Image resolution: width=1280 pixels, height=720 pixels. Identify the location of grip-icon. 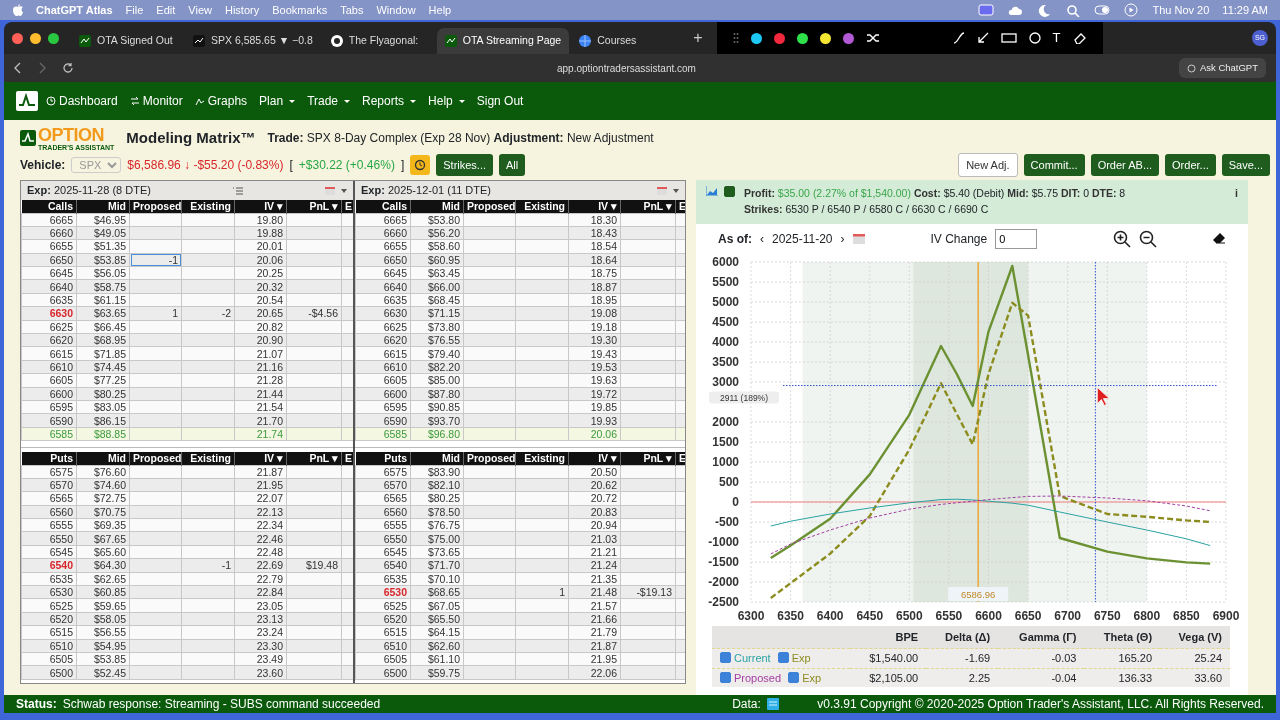
(735, 38).